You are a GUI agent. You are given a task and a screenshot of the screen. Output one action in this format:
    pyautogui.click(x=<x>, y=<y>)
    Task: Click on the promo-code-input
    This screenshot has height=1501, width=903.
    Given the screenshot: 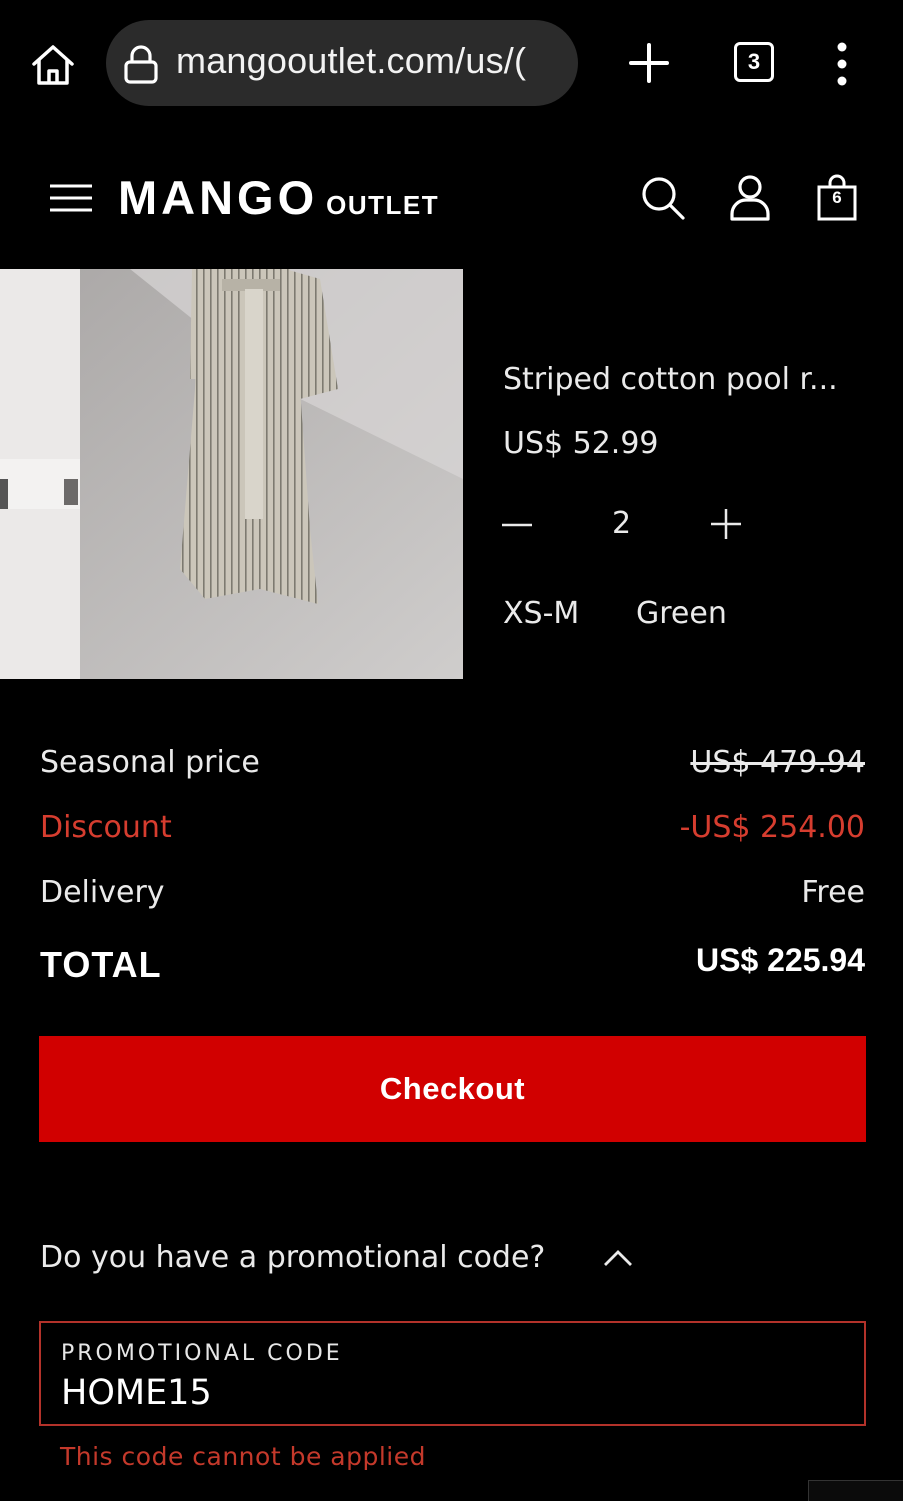 What is the action you would take?
    pyautogui.click(x=441, y=1393)
    